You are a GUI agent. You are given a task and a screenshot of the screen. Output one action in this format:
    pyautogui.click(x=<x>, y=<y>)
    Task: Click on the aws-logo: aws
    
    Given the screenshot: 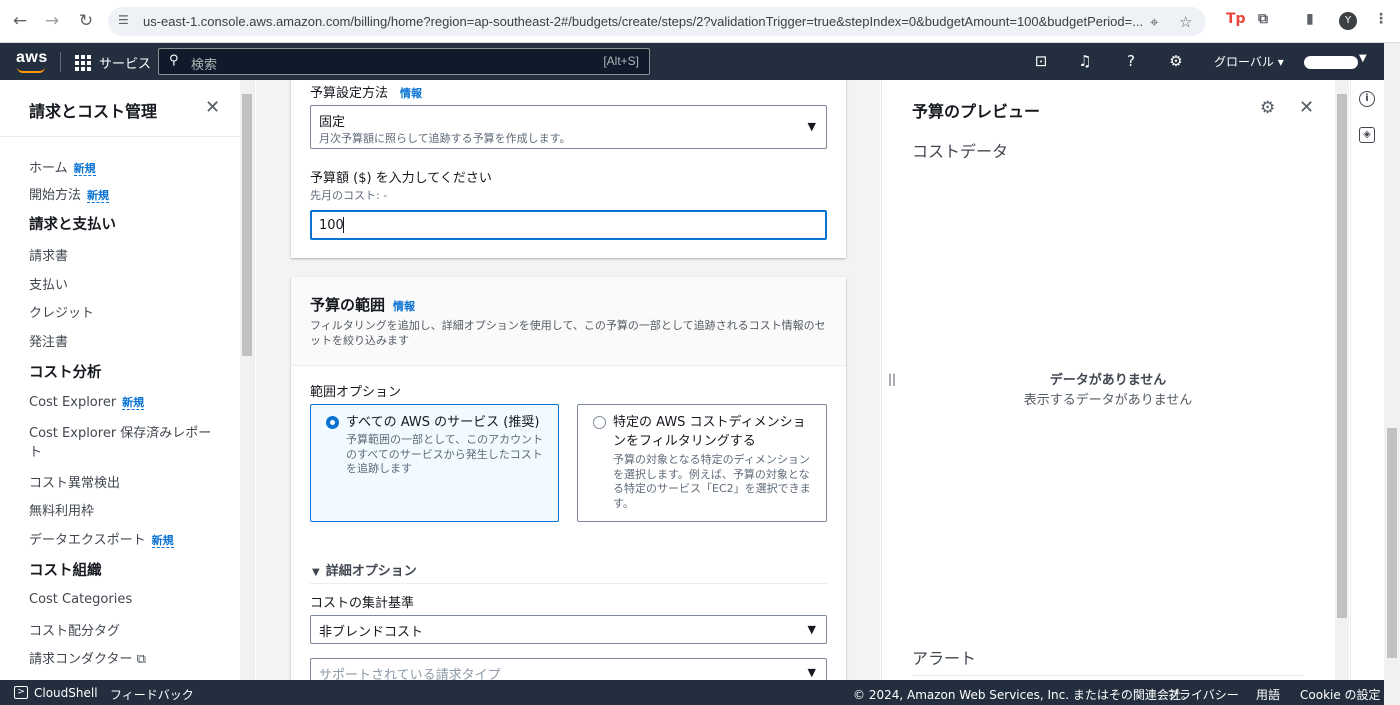 What is the action you would take?
    pyautogui.click(x=32, y=61)
    